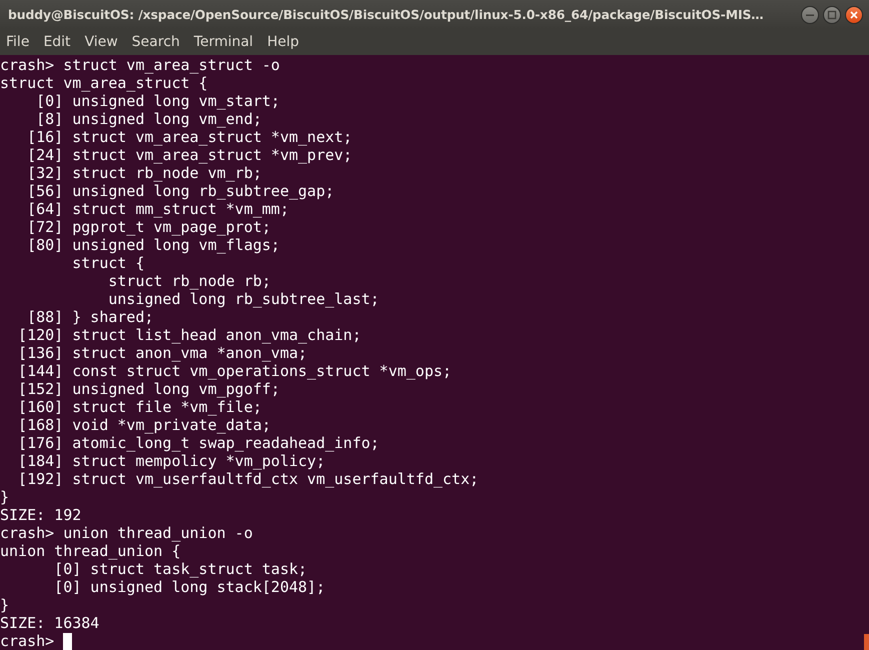  Describe the element at coordinates (157, 101) in the screenshot. I see `terminal-line: [0] unsigned long vm_start;` at that location.